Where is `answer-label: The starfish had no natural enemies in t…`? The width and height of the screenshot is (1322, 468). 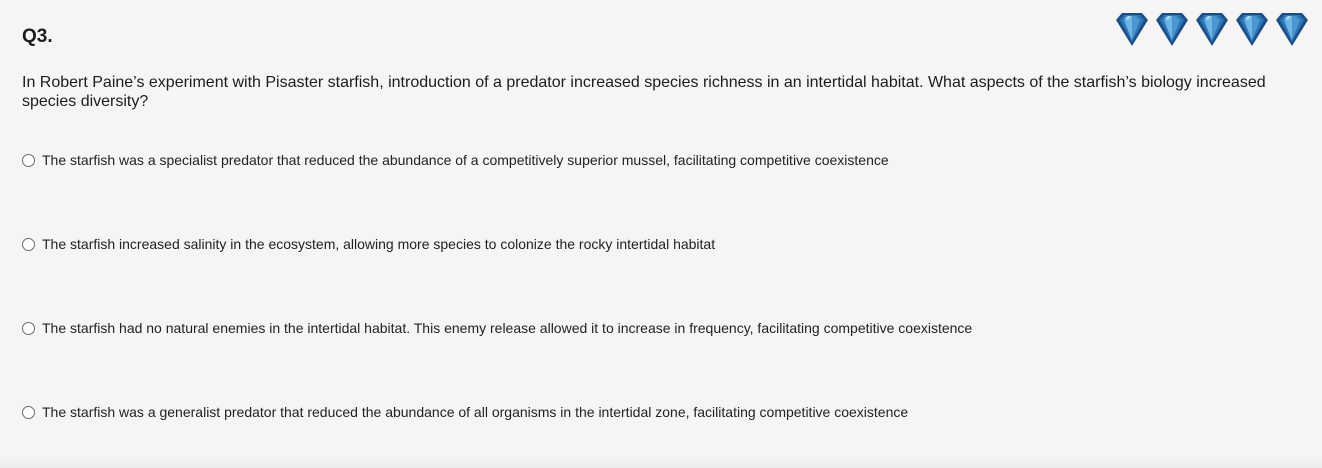
answer-label: The starfish had no natural enemies in t… is located at coordinates (507, 328).